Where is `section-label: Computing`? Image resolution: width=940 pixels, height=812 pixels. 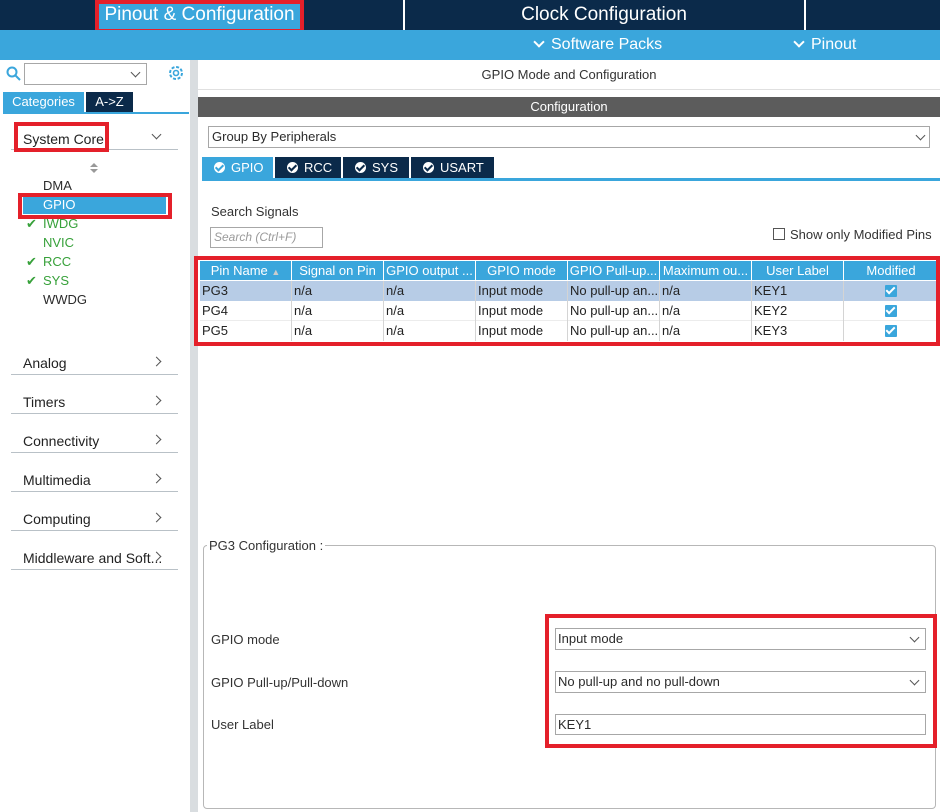 section-label: Computing is located at coordinates (57, 519).